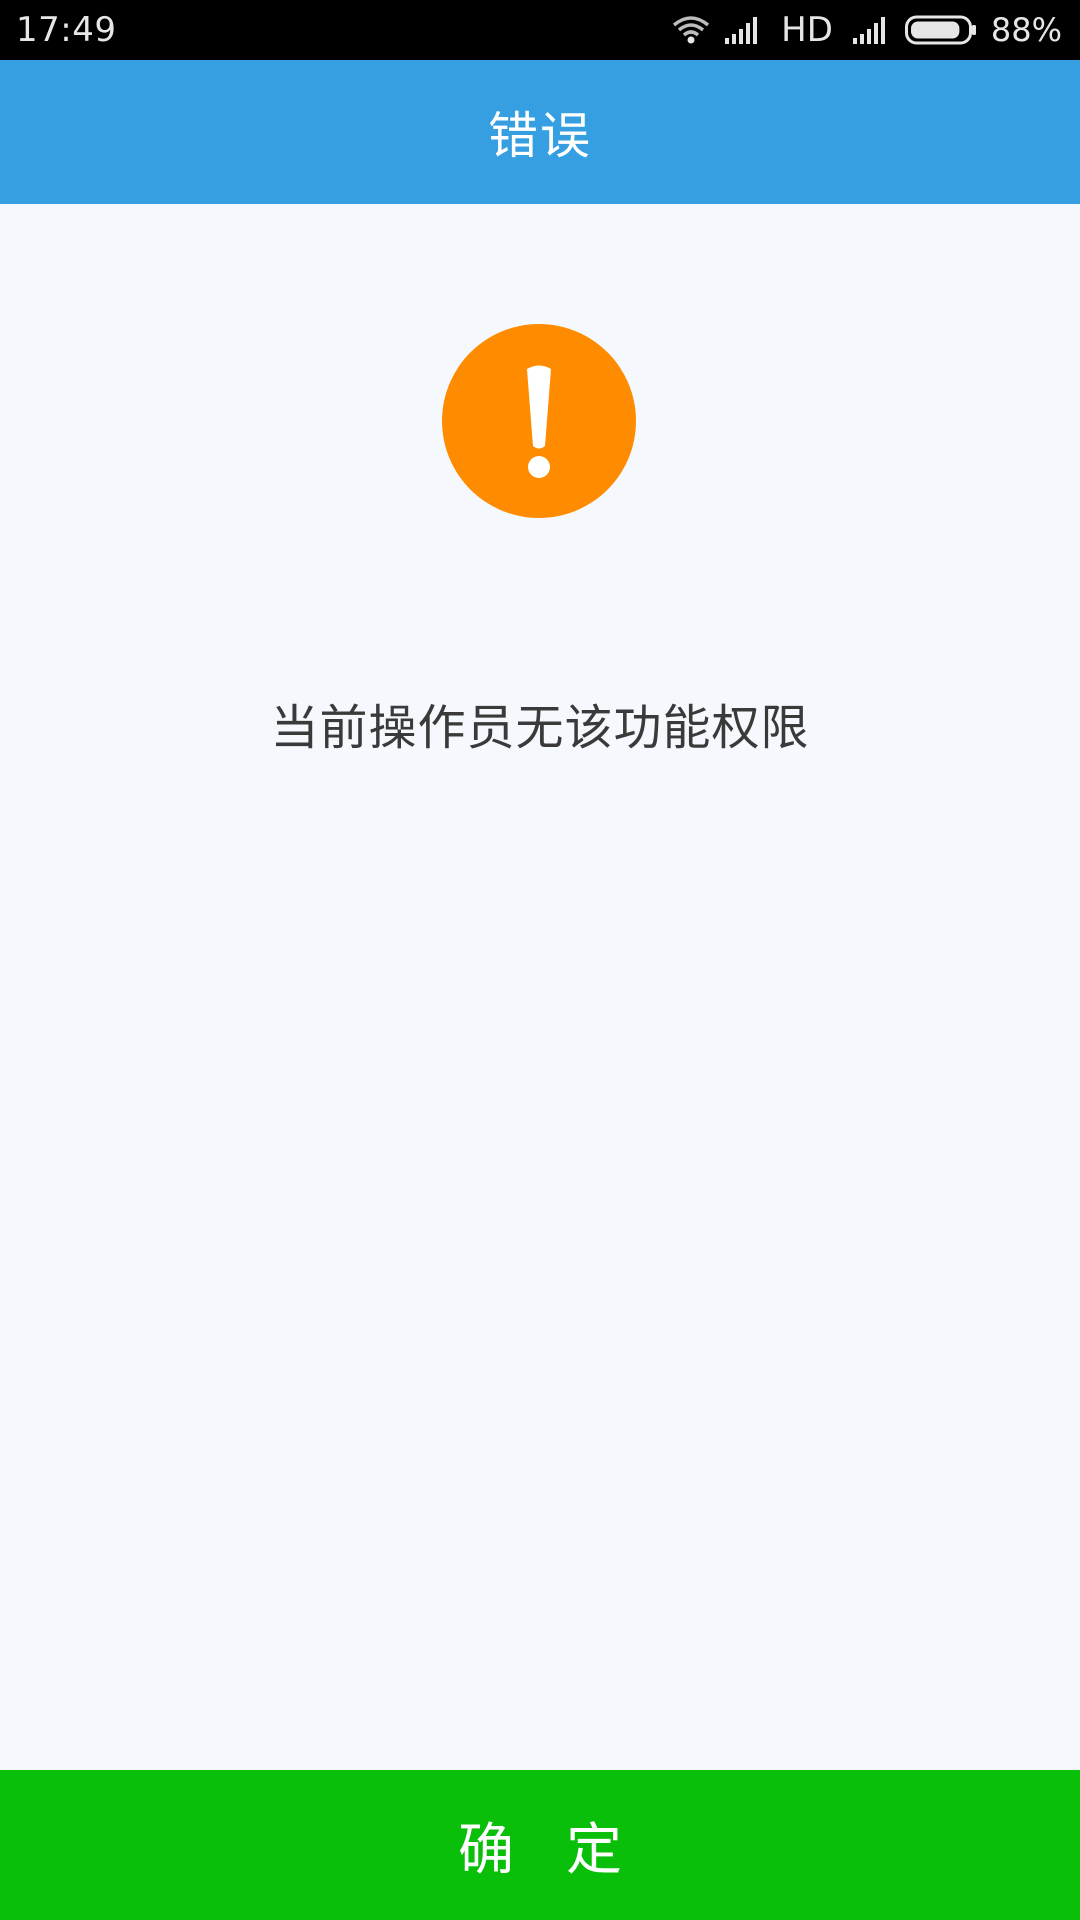  I want to click on battery-icon, so click(940, 30).